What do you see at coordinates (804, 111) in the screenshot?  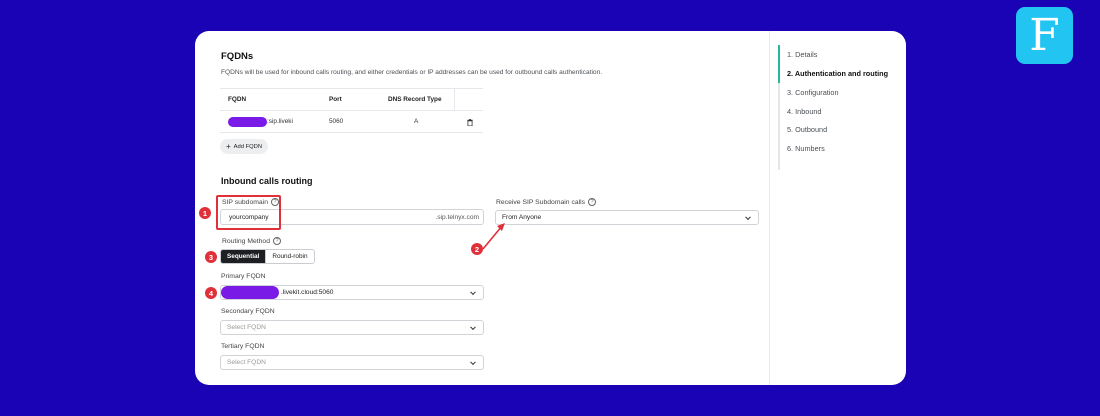 I see `step-inbound: 4. Inbound` at bounding box center [804, 111].